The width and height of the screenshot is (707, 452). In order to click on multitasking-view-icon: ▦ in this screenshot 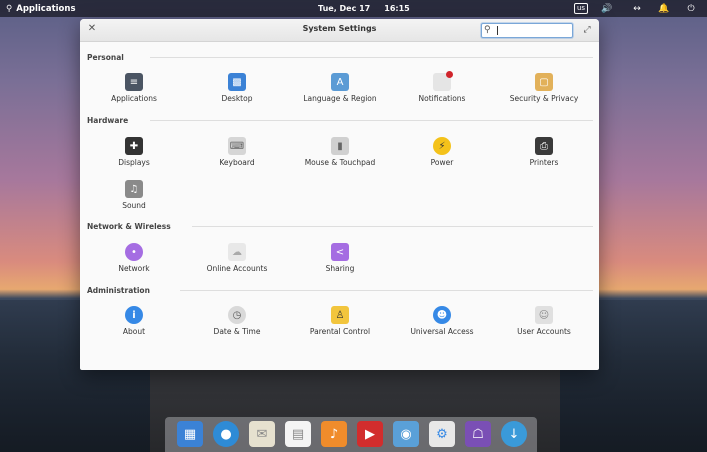, I will do `click(190, 434)`.